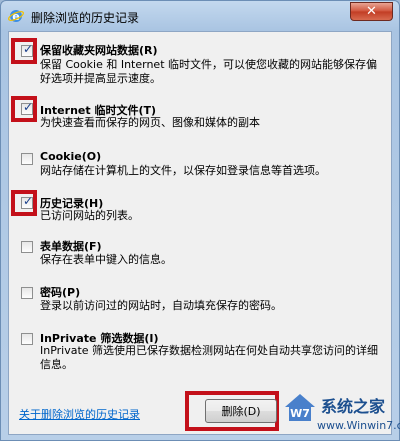 This screenshot has width=400, height=441. Describe the element at coordinates (161, 305) in the screenshot. I see `option-description: 登录以前访问过的网站时，自动填充保存的密码。` at that location.